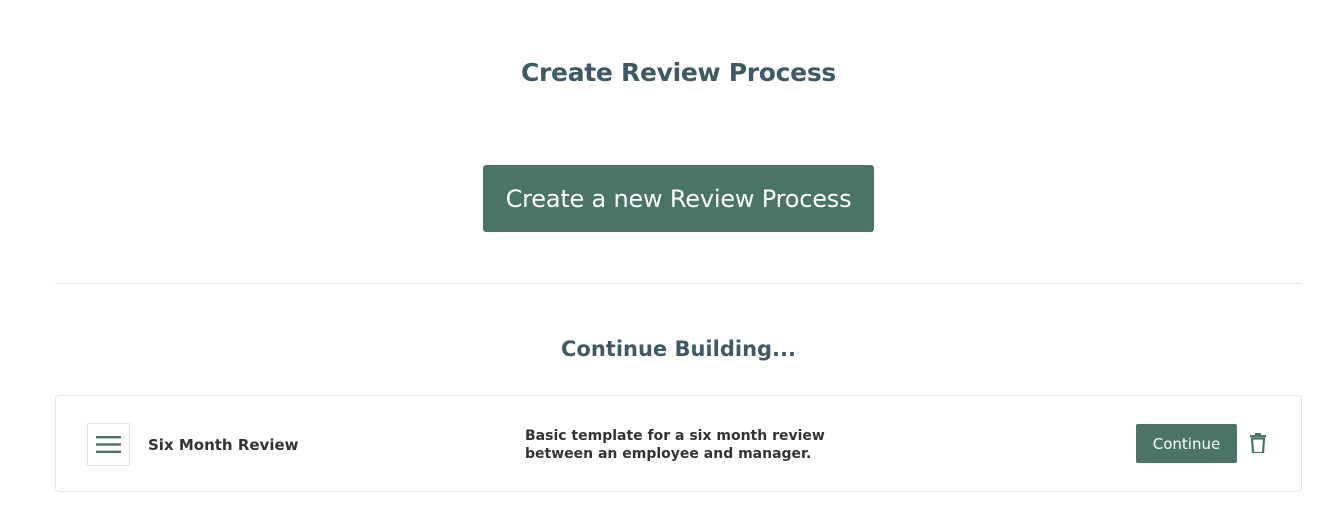  I want to click on section-divider, so click(678, 283).